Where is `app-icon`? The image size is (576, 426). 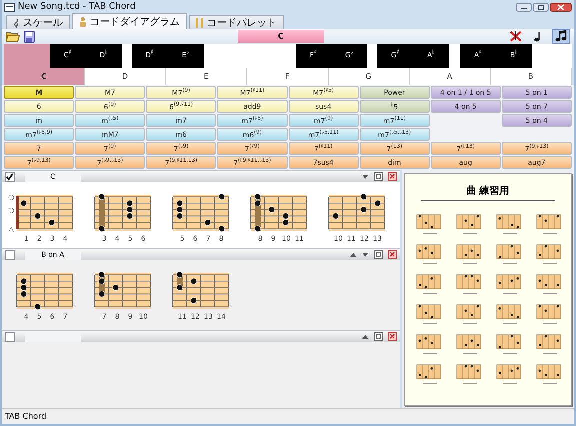 app-icon is located at coordinates (9, 7).